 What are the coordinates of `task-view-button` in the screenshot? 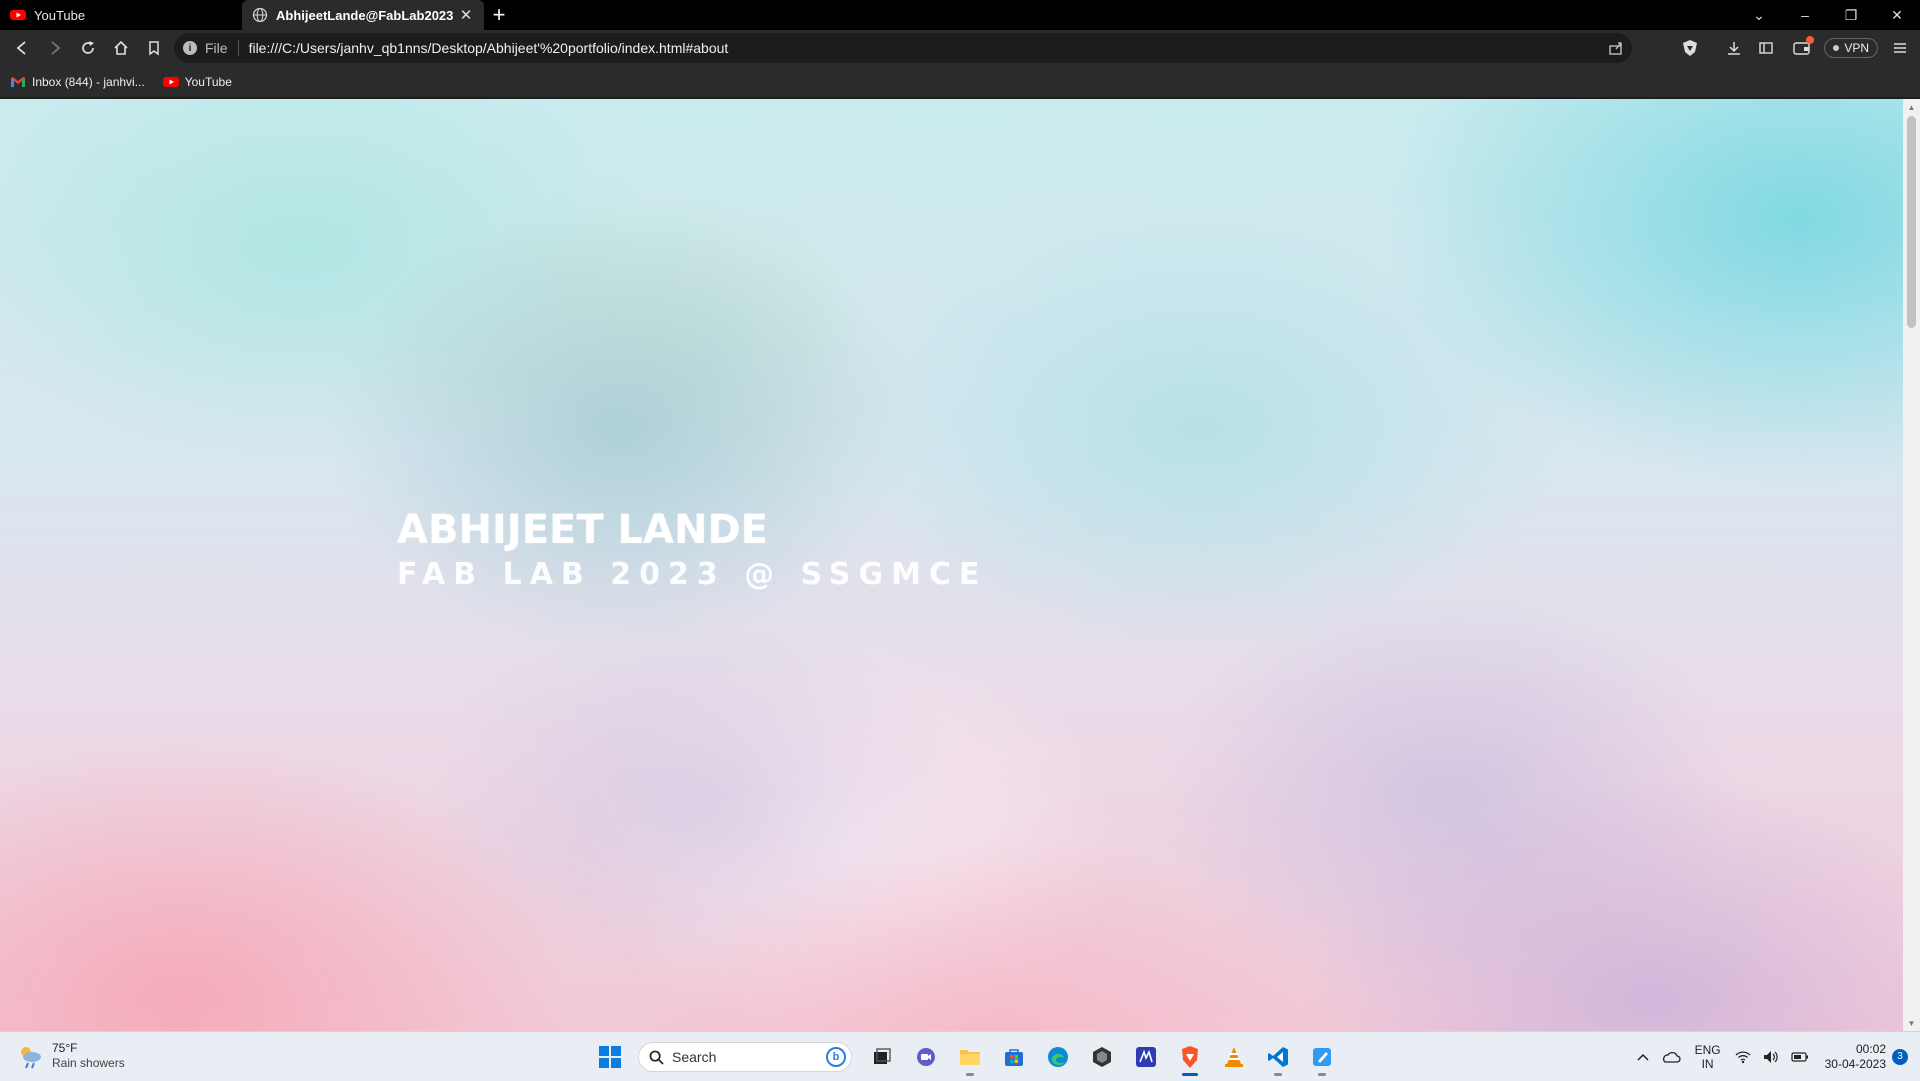 It's located at (882, 1057).